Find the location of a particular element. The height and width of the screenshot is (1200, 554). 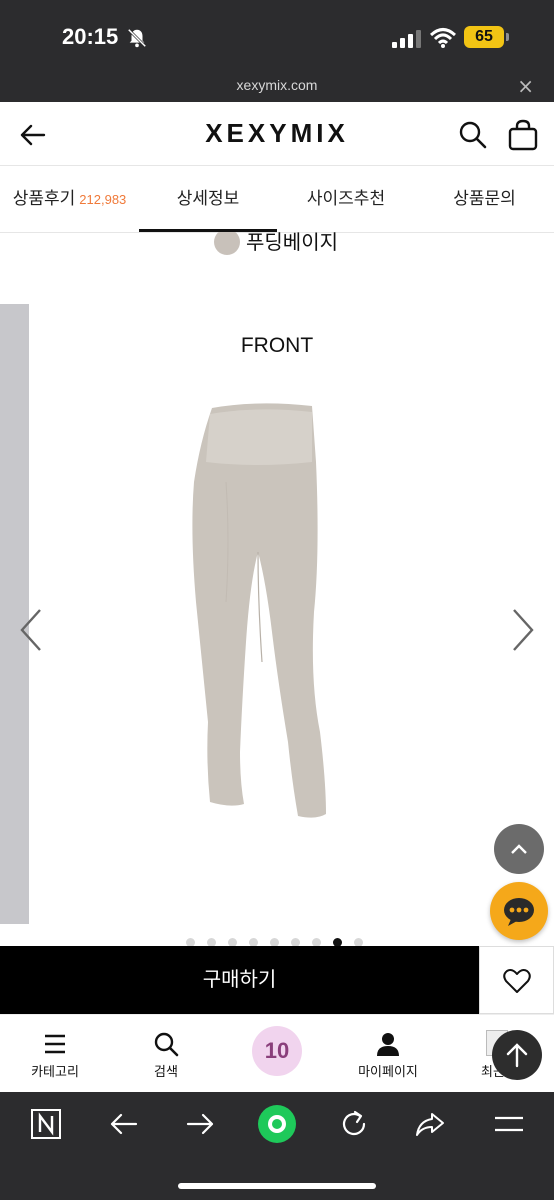

wifi-icon is located at coordinates (443, 38).